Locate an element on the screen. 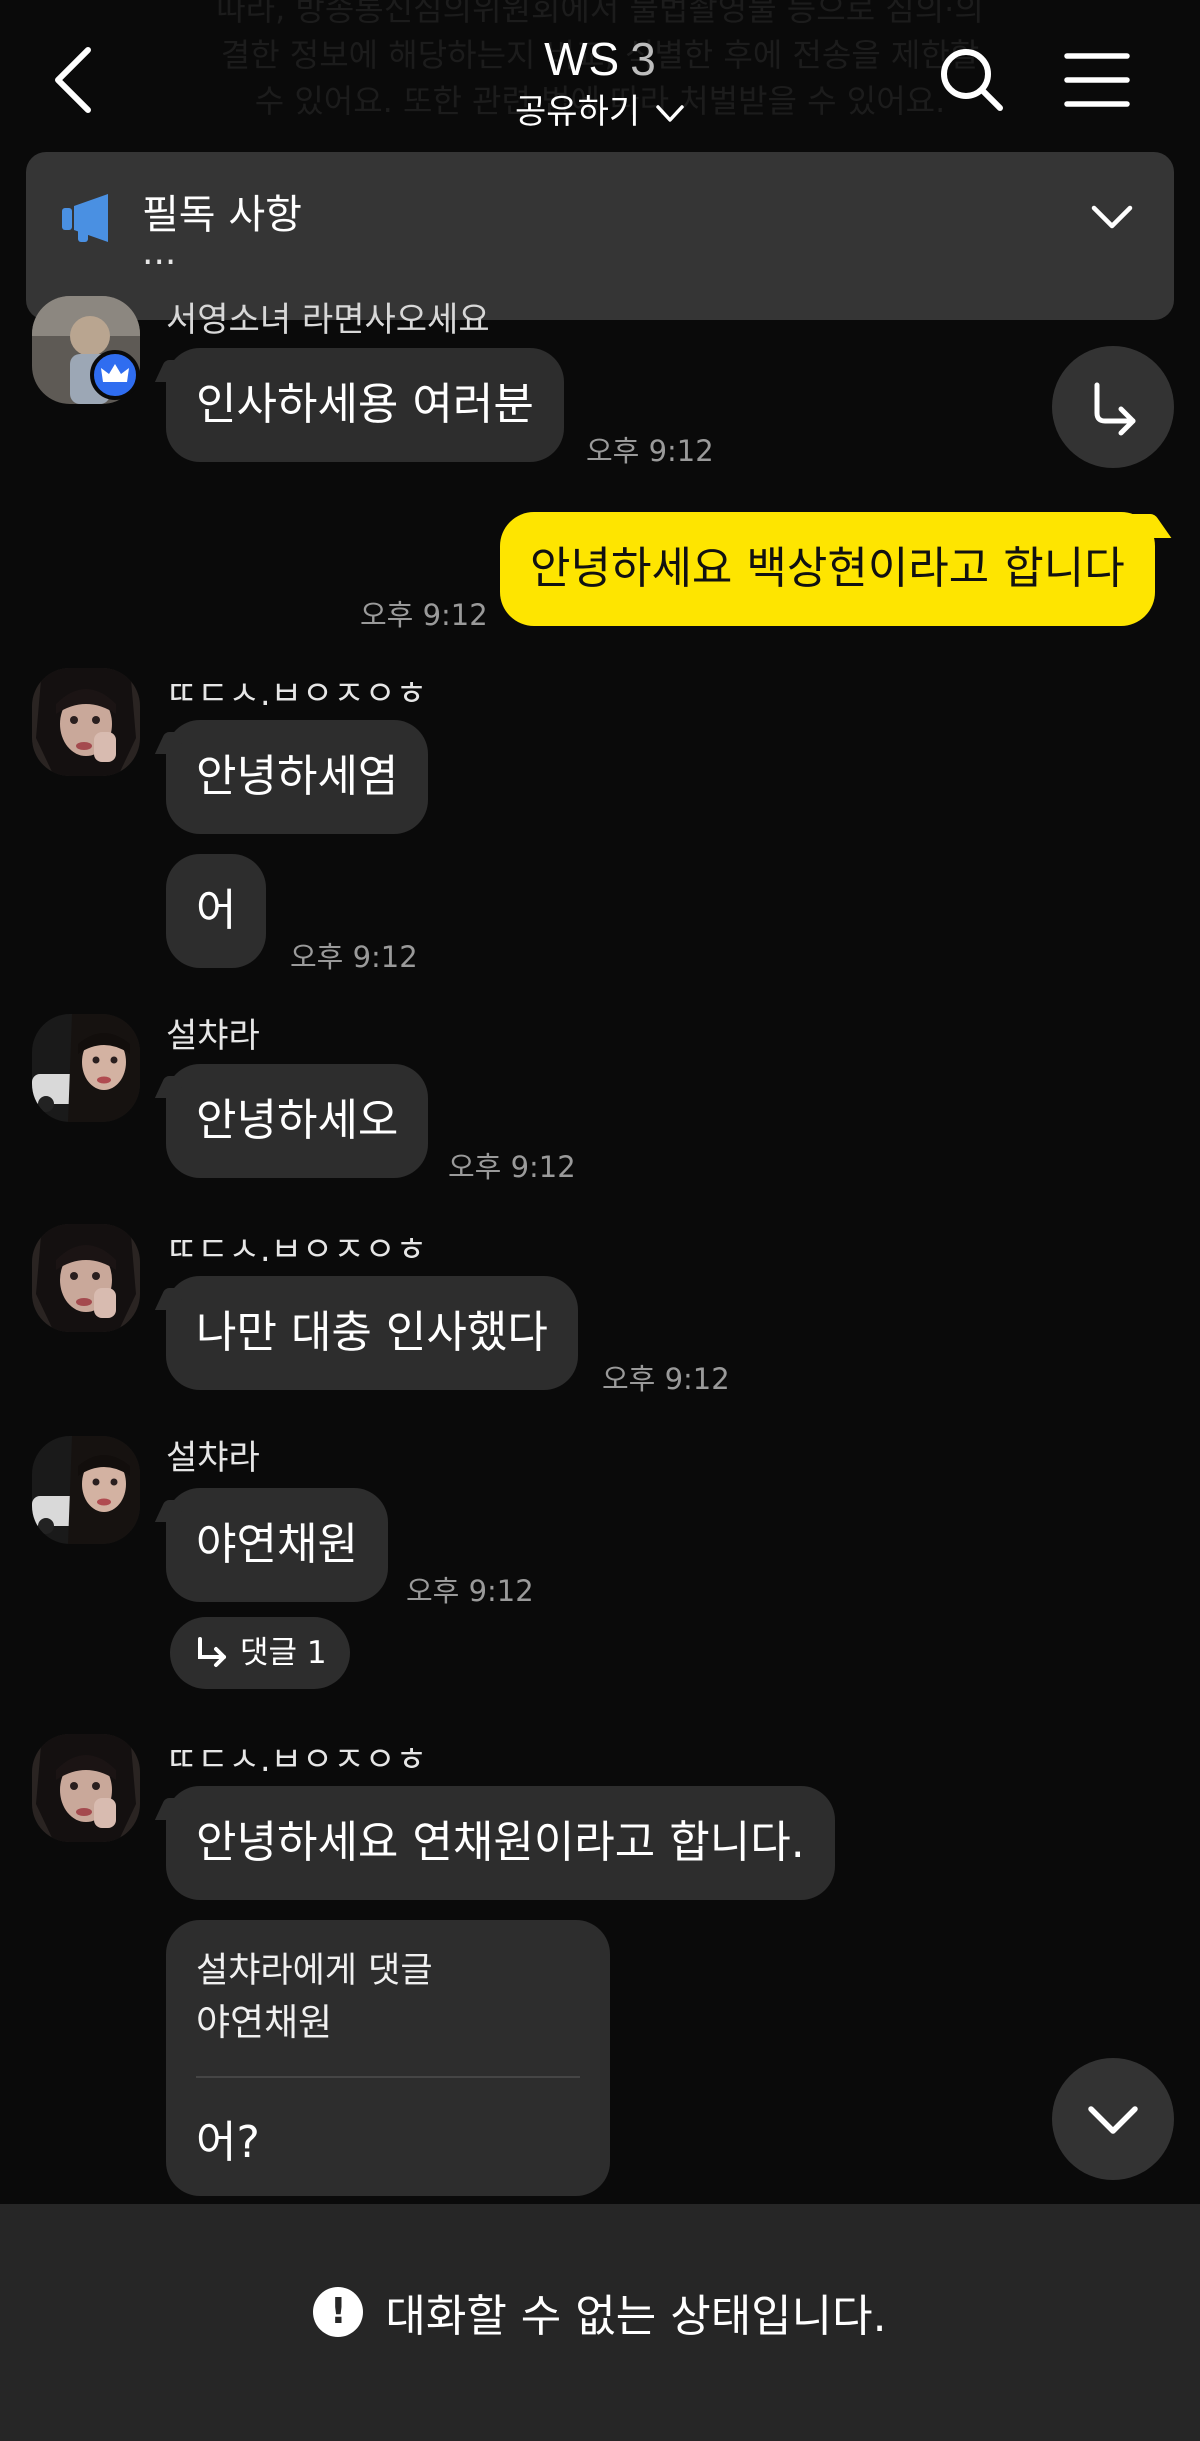  sender-name: 서영소녀 라면사오세요 is located at coordinates (328, 320).